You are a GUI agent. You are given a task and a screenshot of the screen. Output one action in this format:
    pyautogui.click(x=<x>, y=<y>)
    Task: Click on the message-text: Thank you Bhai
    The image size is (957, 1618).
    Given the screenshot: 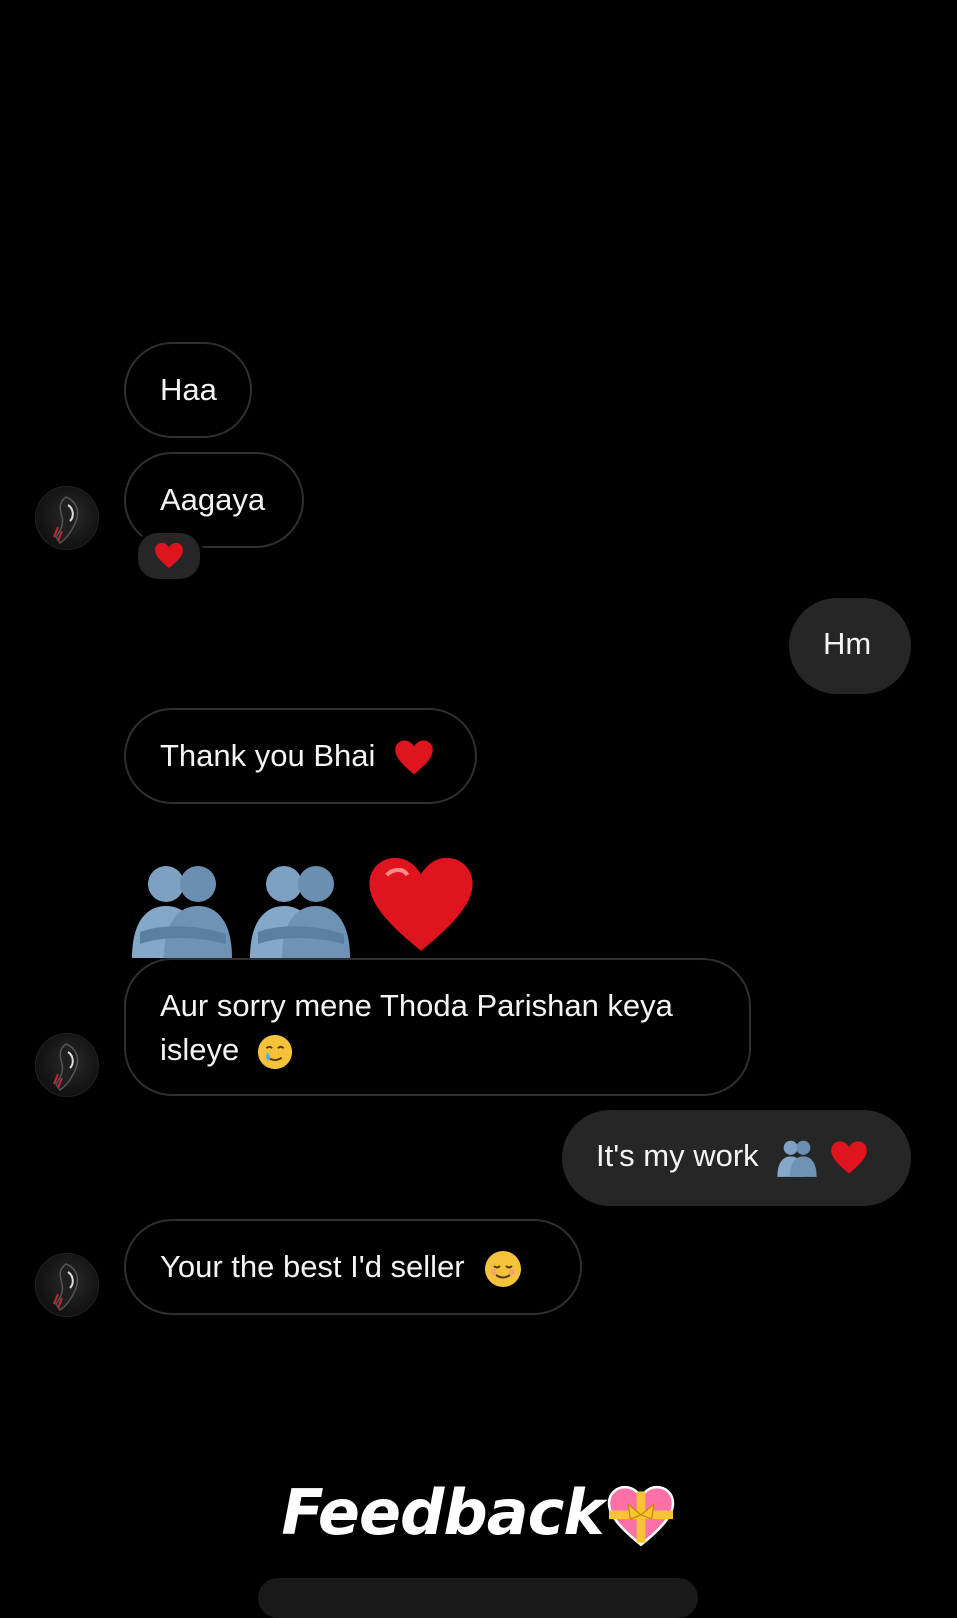 What is the action you would take?
    pyautogui.click(x=268, y=755)
    